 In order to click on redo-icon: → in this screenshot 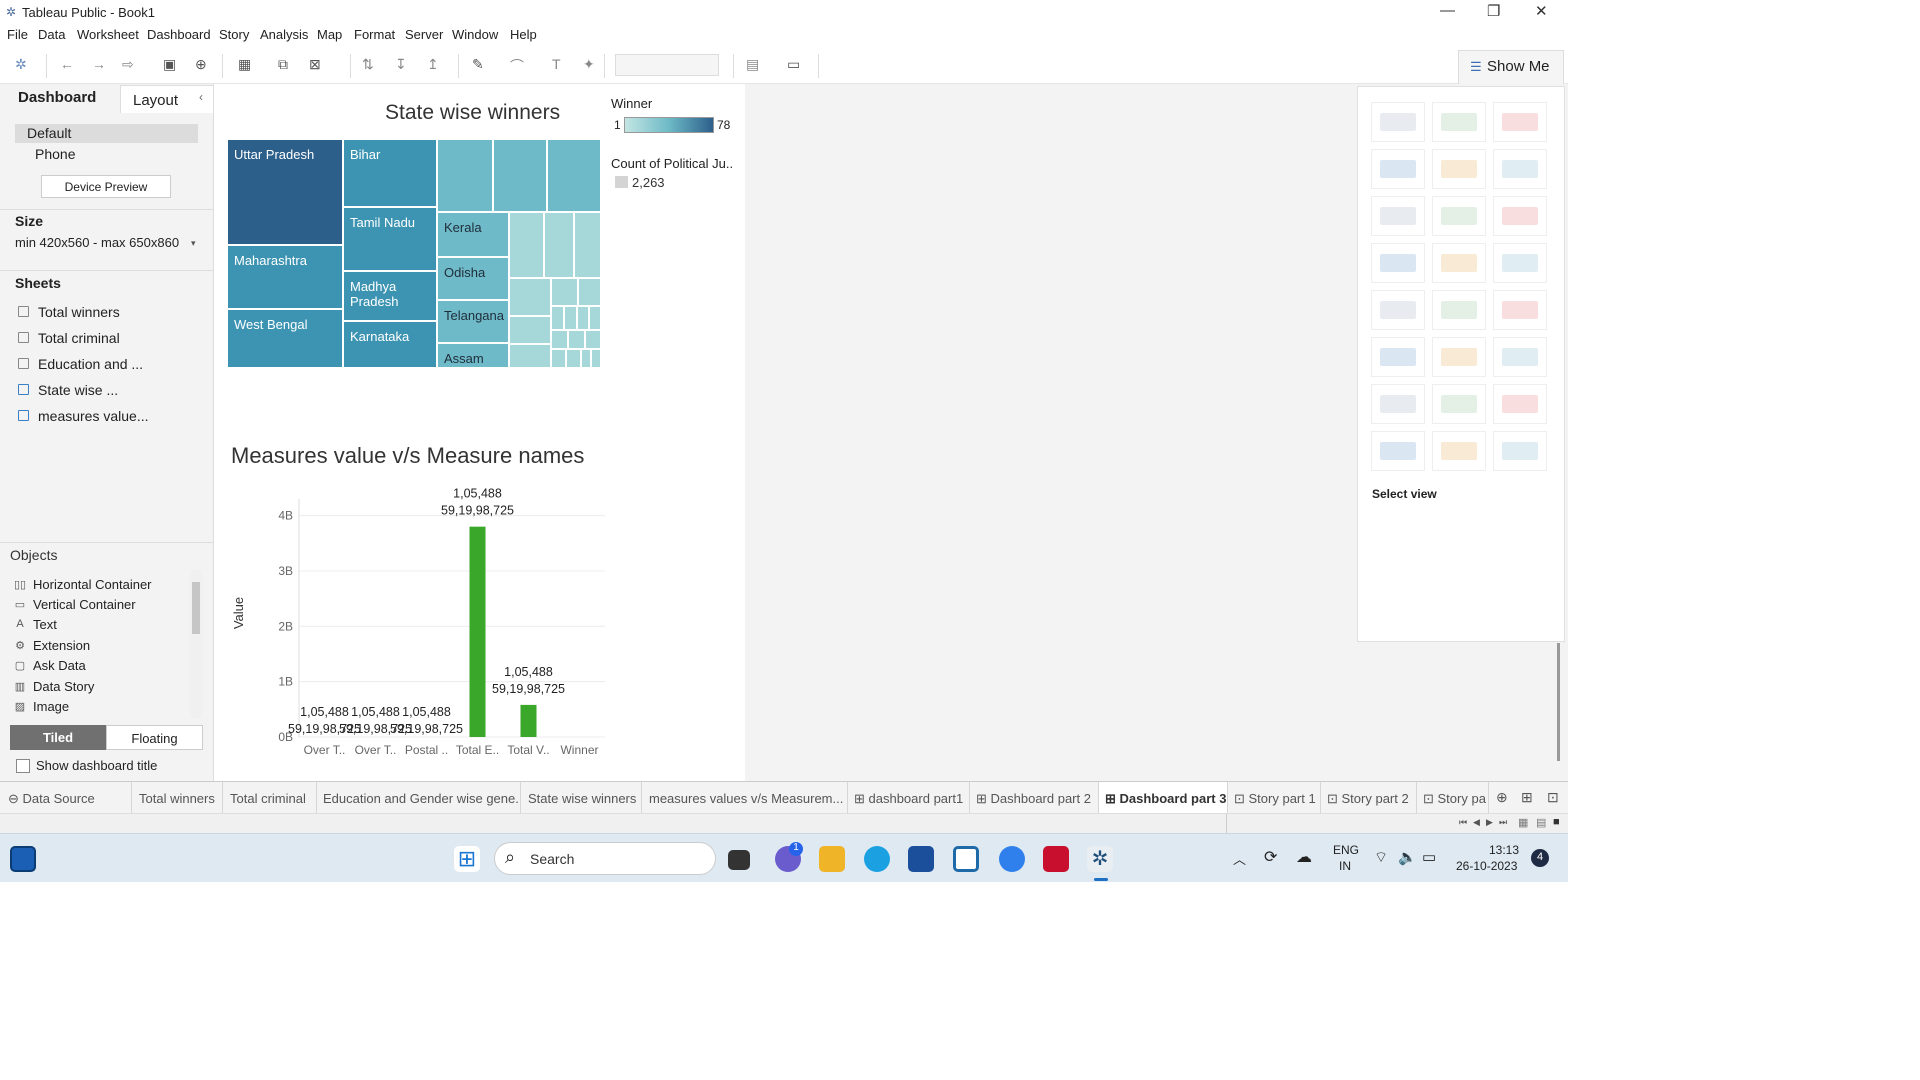, I will do `click(99, 64)`.